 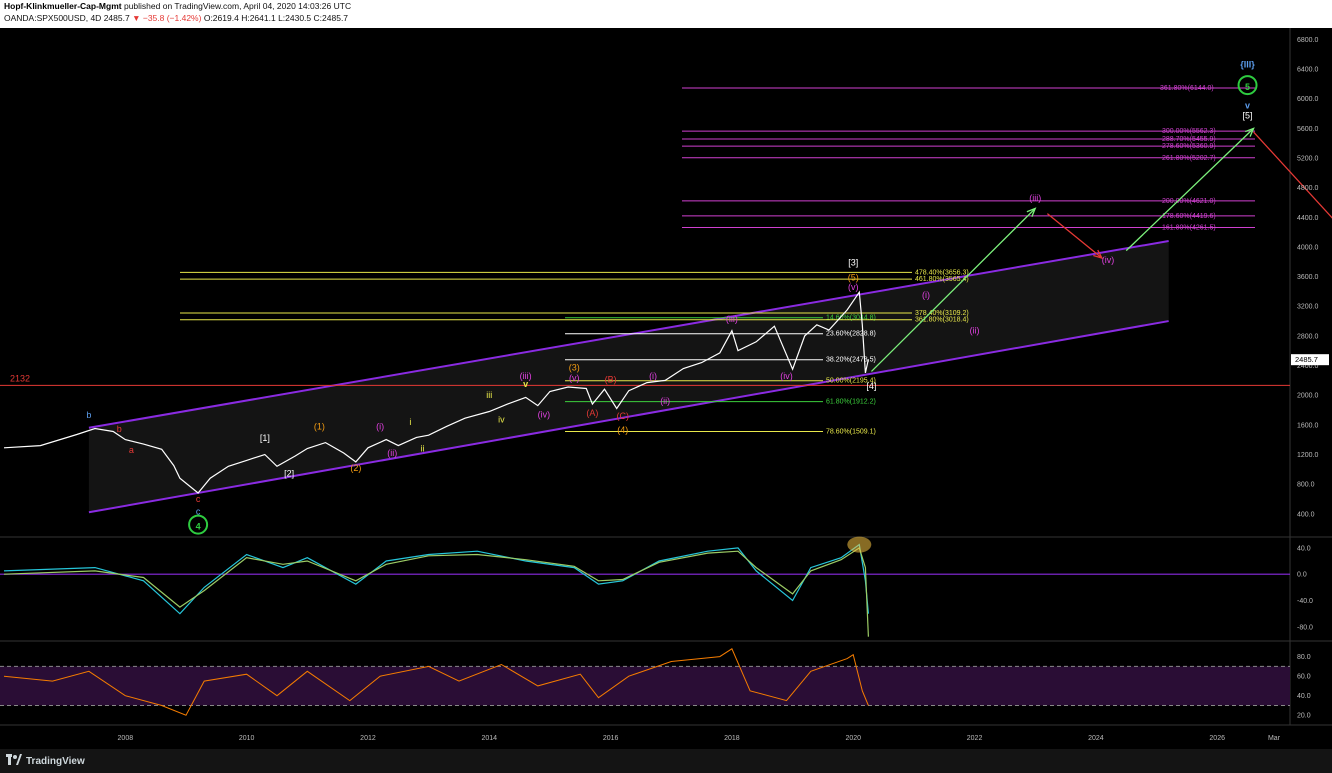 I want to click on footer-bar: TradingView, so click(x=666, y=761).